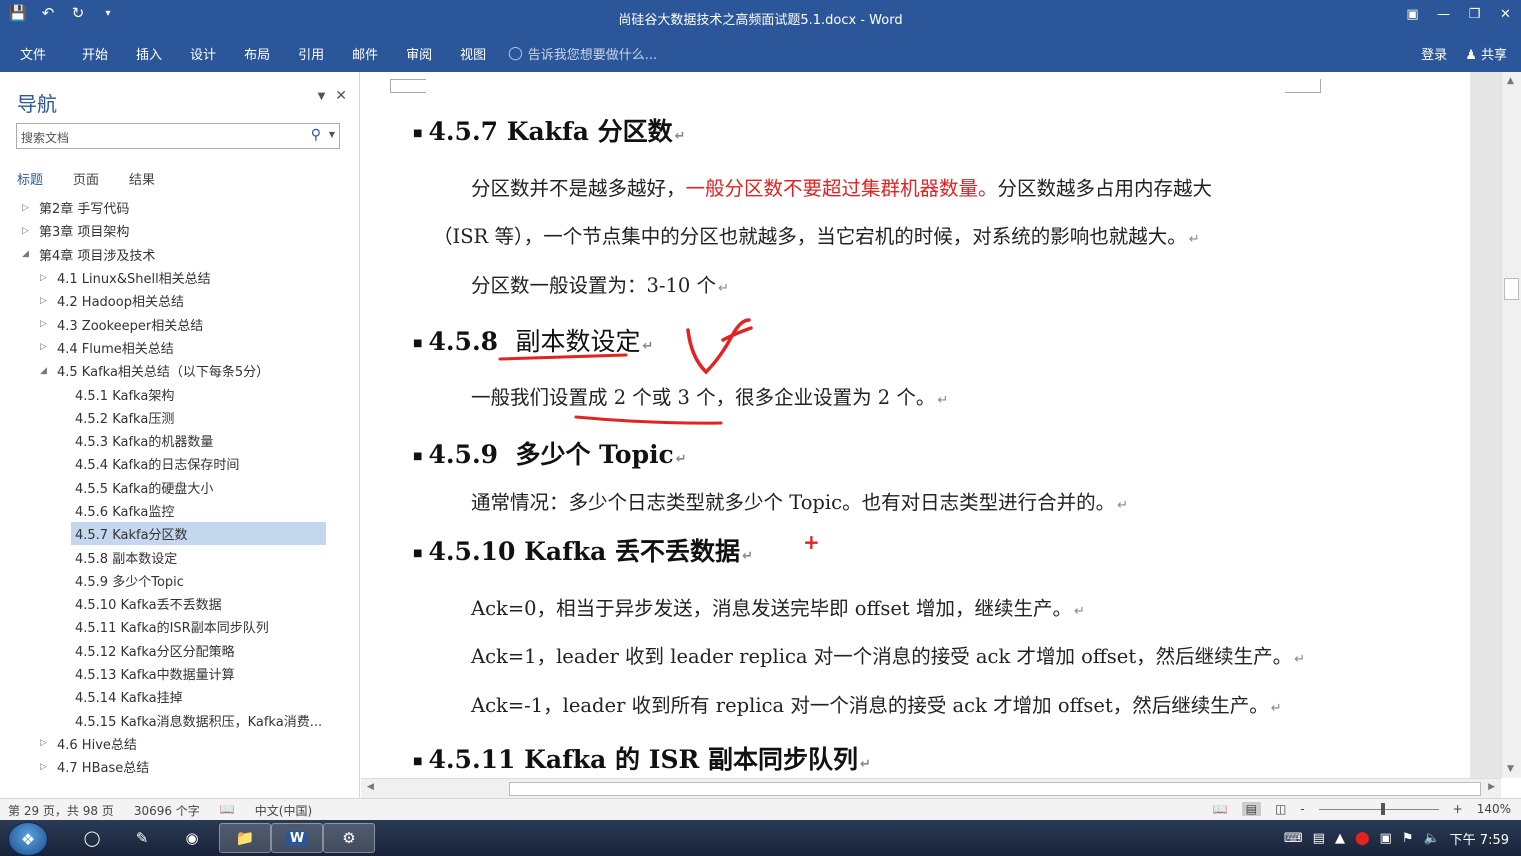  What do you see at coordinates (1486, 53) in the screenshot?
I see `share-button: ♟ 共享` at bounding box center [1486, 53].